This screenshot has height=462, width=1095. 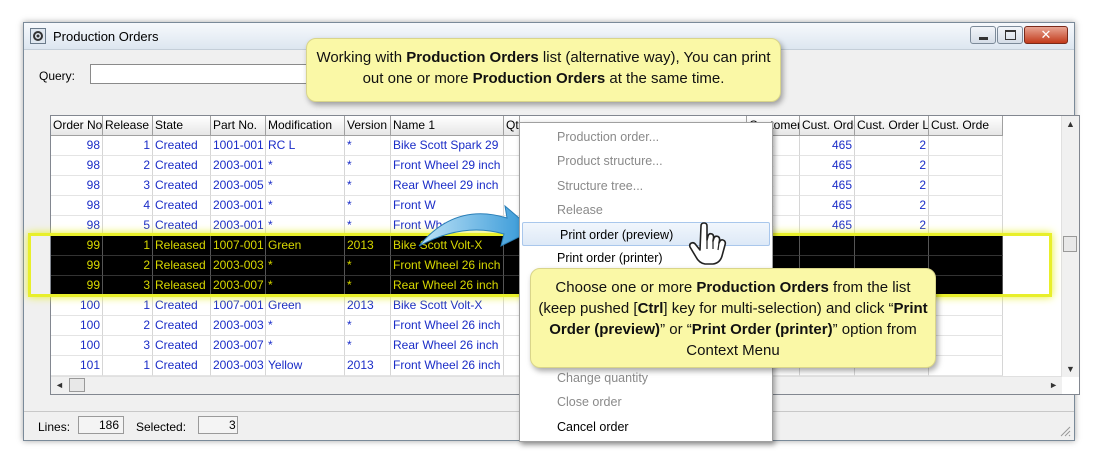 I want to click on cell-mod: Yellow, so click(x=305, y=366).